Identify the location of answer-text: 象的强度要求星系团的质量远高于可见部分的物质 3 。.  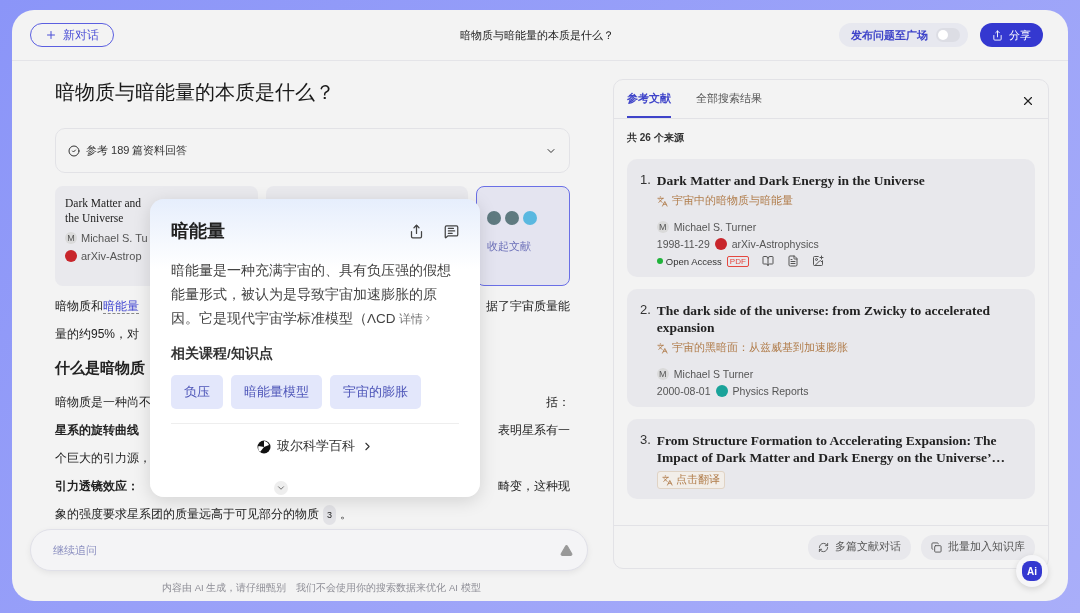
(203, 514).